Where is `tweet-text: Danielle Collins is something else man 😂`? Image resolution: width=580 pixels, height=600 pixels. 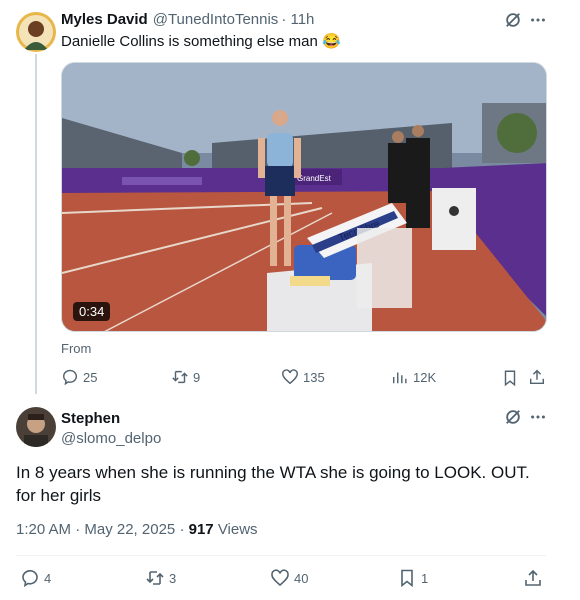
tweet-text: Danielle Collins is something else man 😂 is located at coordinates (201, 41).